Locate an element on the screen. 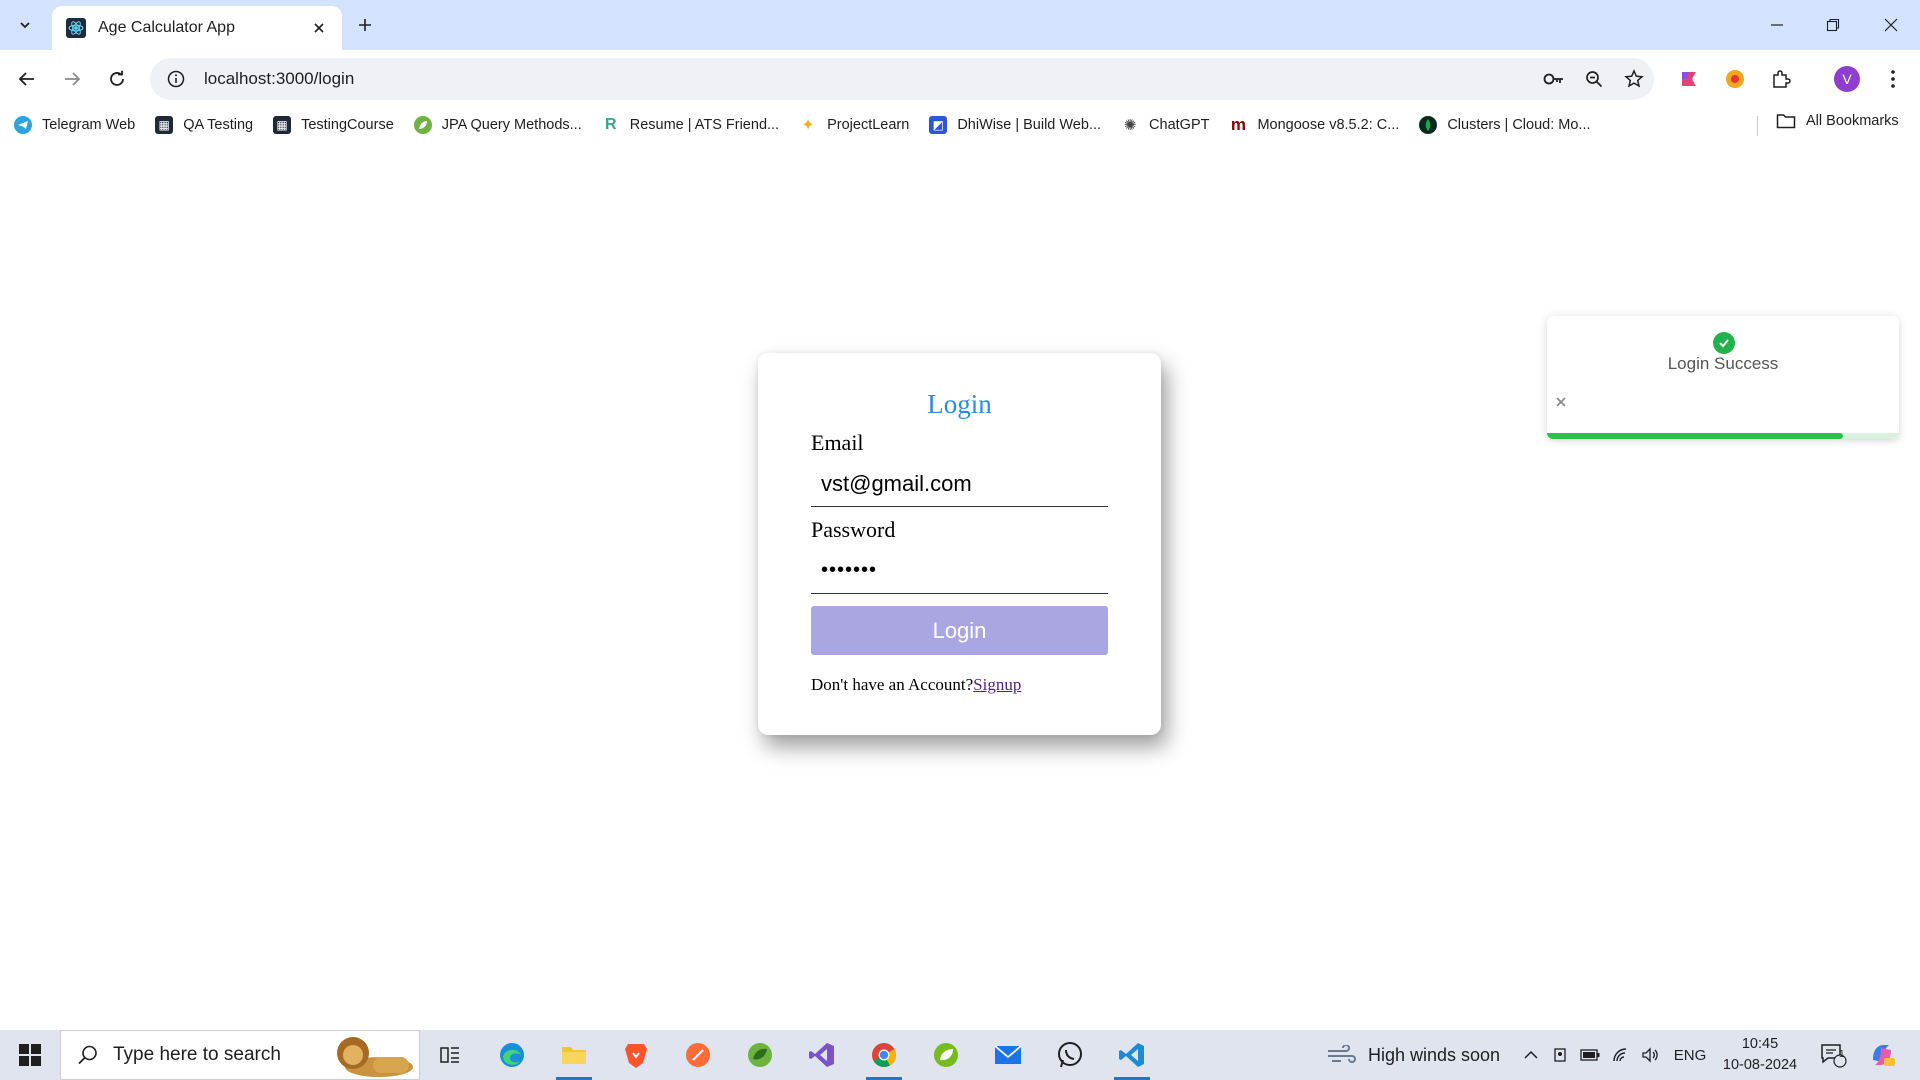 The image size is (1920, 1080). signup-prompt-line: Don't have an Account?Signup is located at coordinates (916, 685).